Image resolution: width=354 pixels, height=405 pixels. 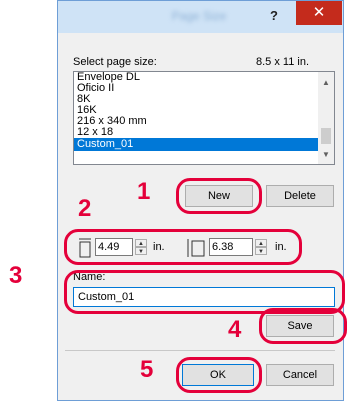 What do you see at coordinates (282, 62) in the screenshot?
I see `current-size-value: 8.5 x 11 in.` at bounding box center [282, 62].